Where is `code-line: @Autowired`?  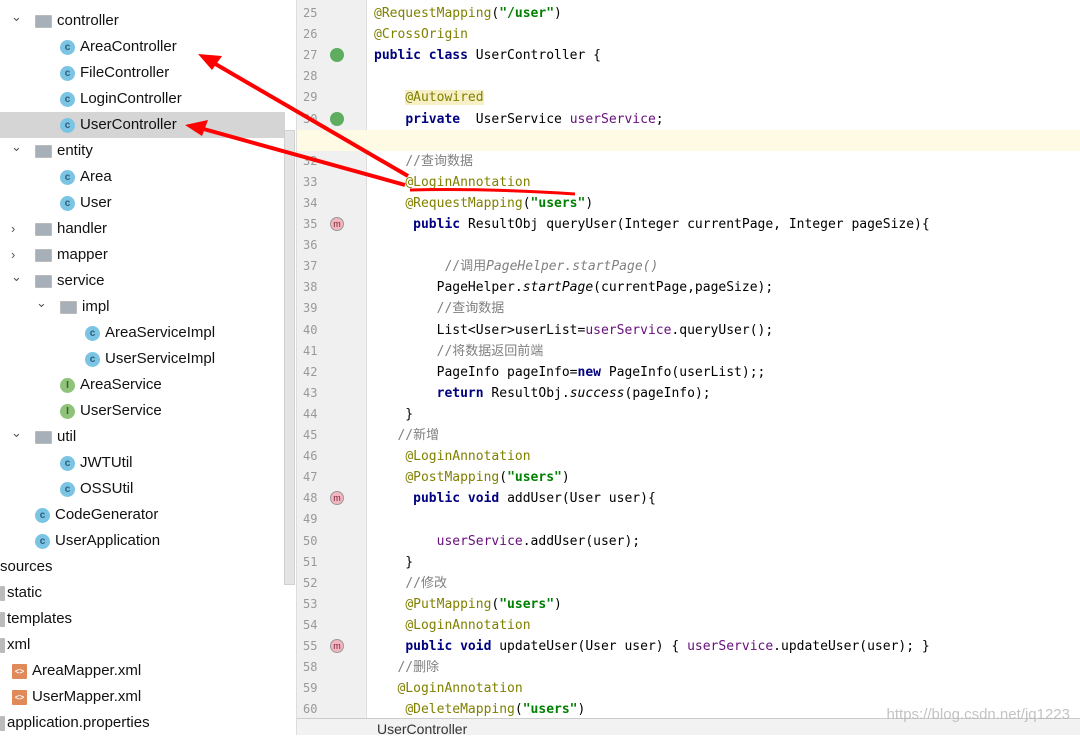 code-line: @Autowired is located at coordinates (724, 97).